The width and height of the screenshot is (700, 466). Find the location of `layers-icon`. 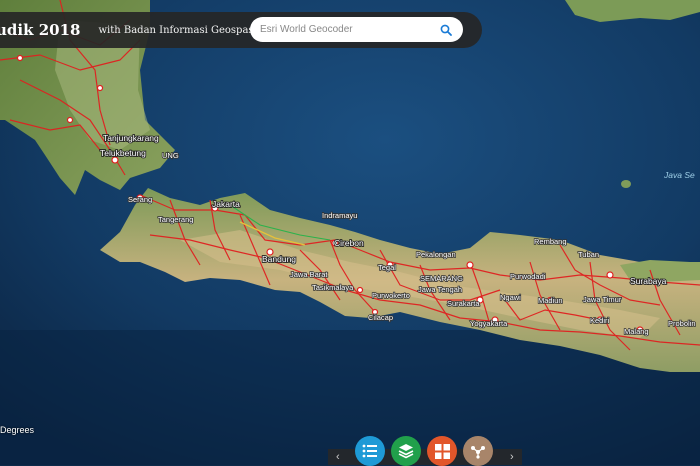

layers-icon is located at coordinates (406, 451).